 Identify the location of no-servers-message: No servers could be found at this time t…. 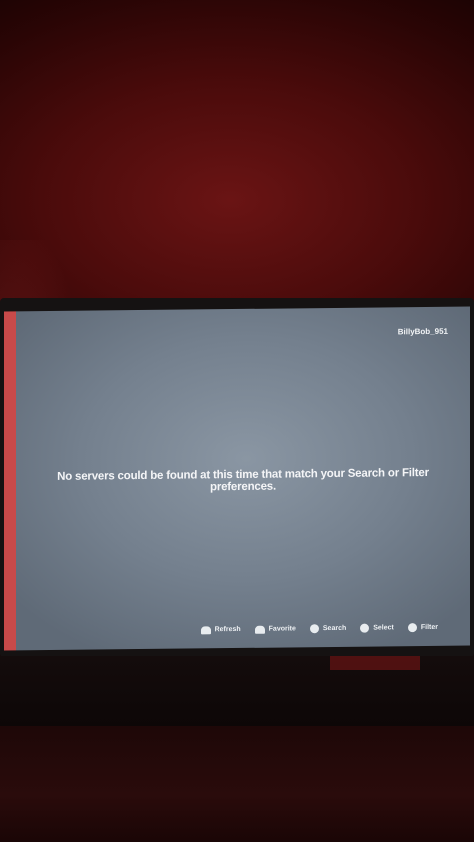
(243, 480).